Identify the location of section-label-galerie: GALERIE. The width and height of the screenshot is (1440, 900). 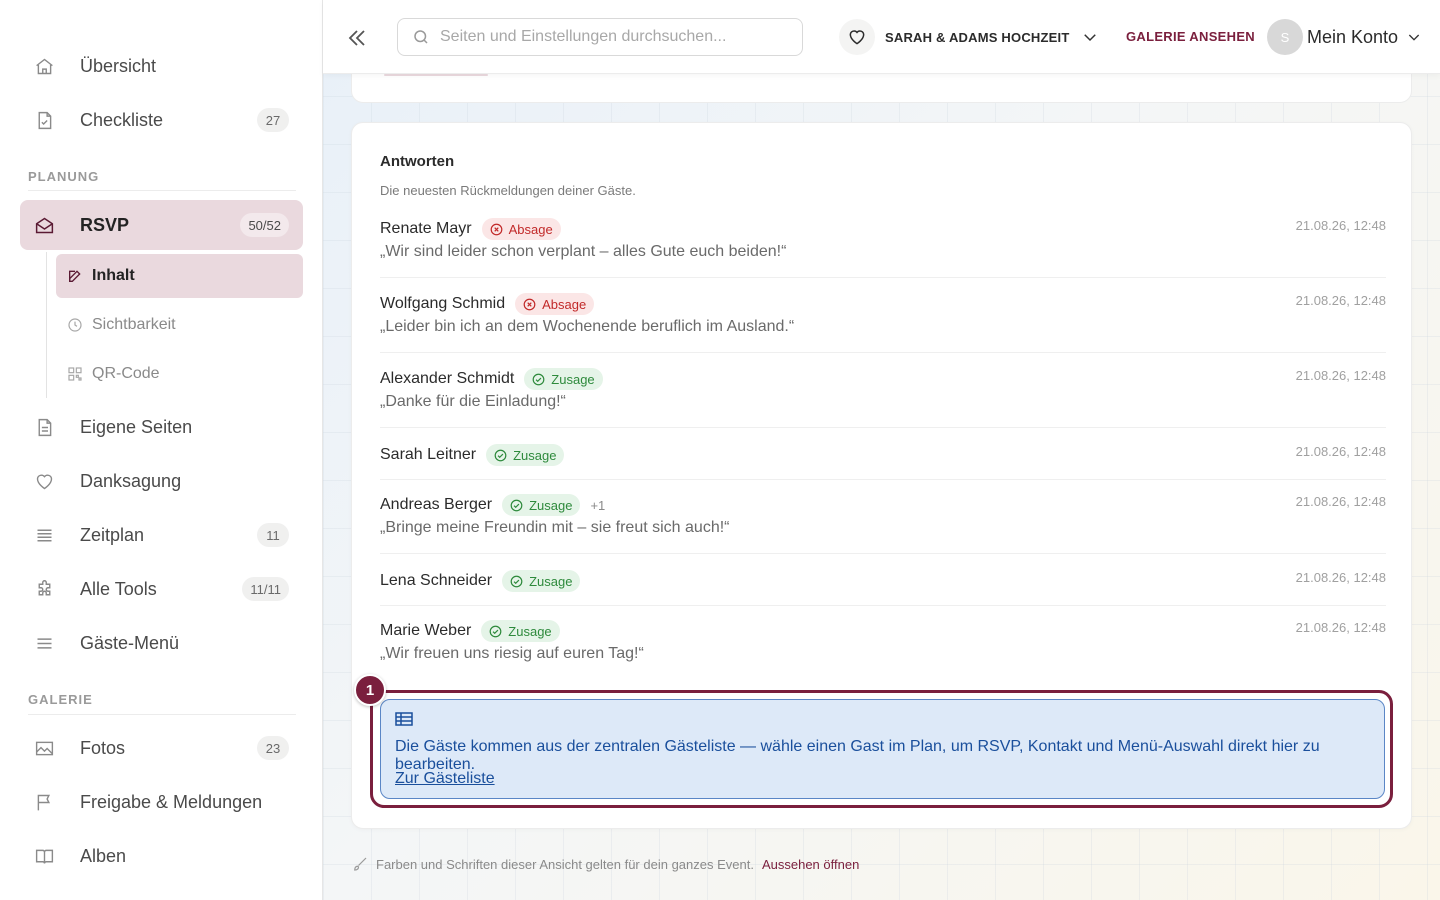
(60, 699).